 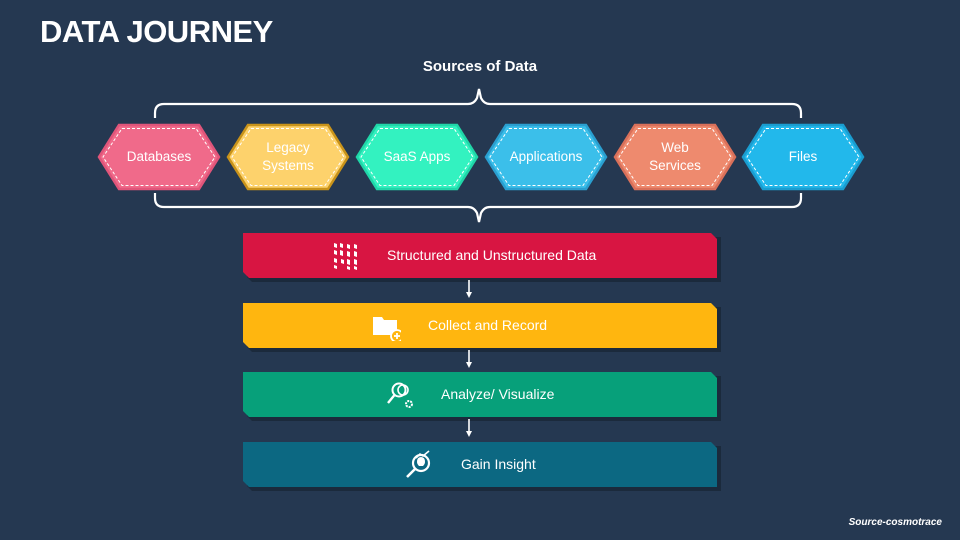 I want to click on source-databases: Databases, so click(x=159, y=157).